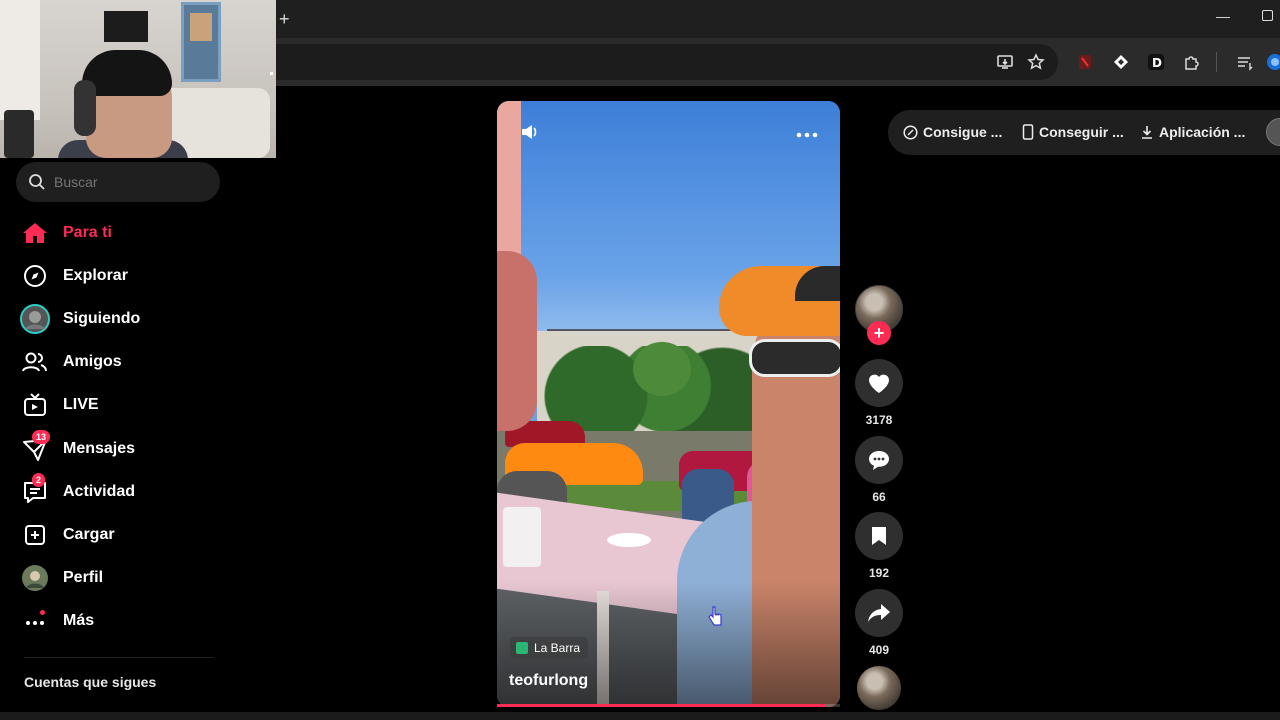 The image size is (1280, 720). Describe the element at coordinates (640, 716) in the screenshot. I see `os-taskbar` at that location.